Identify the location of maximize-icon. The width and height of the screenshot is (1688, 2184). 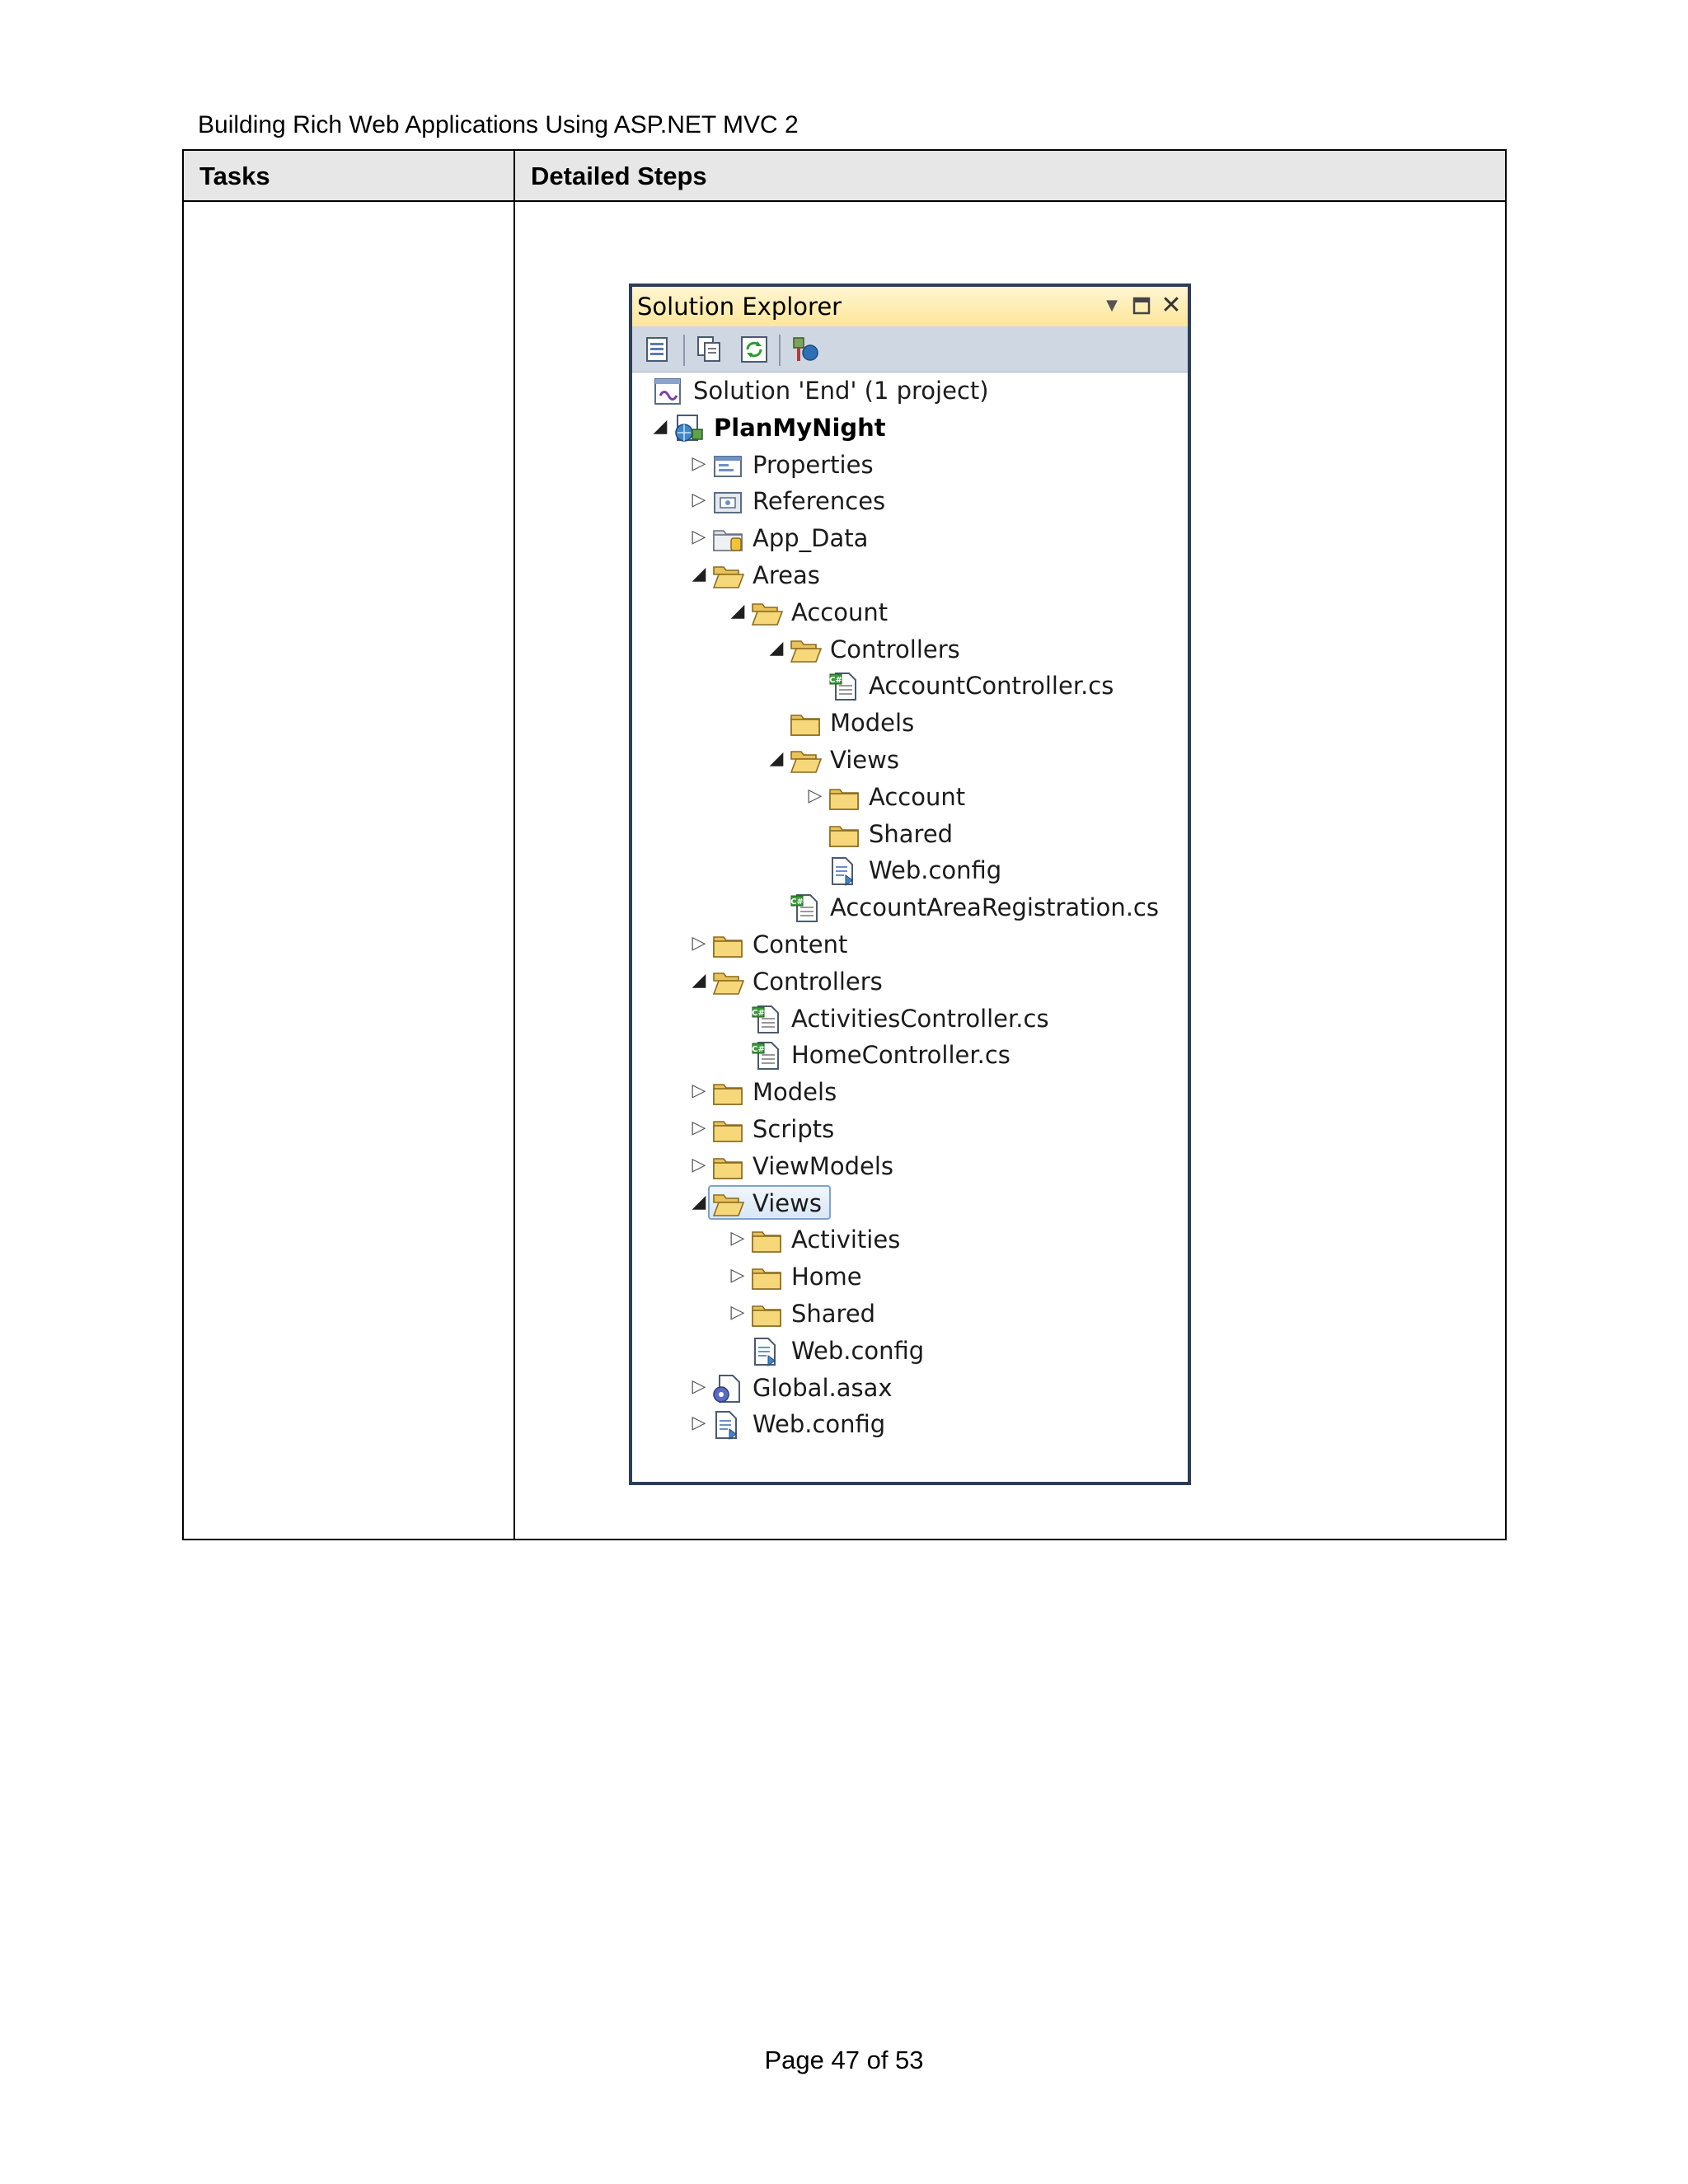
(1141, 306).